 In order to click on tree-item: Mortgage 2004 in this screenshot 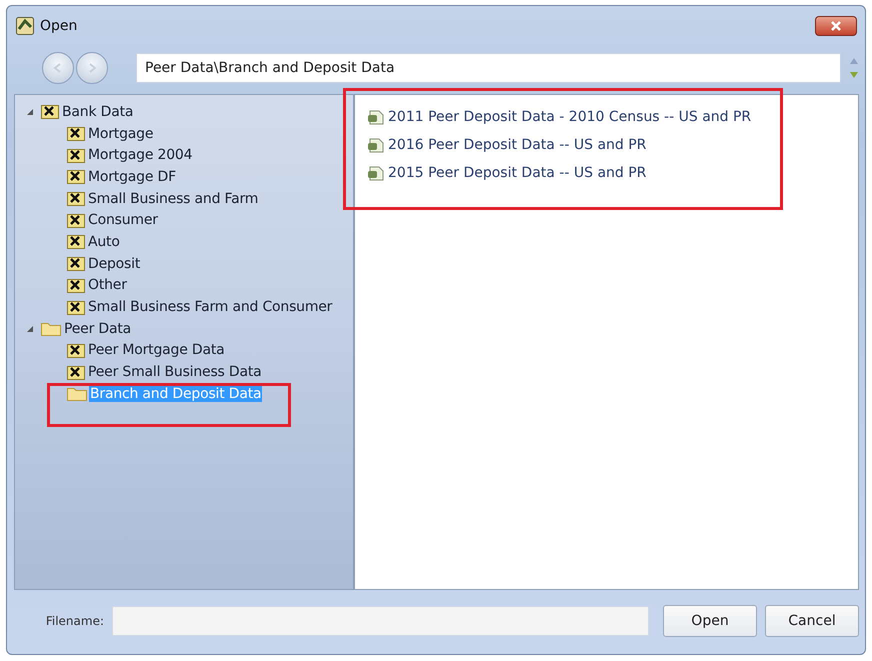, I will do `click(140, 155)`.